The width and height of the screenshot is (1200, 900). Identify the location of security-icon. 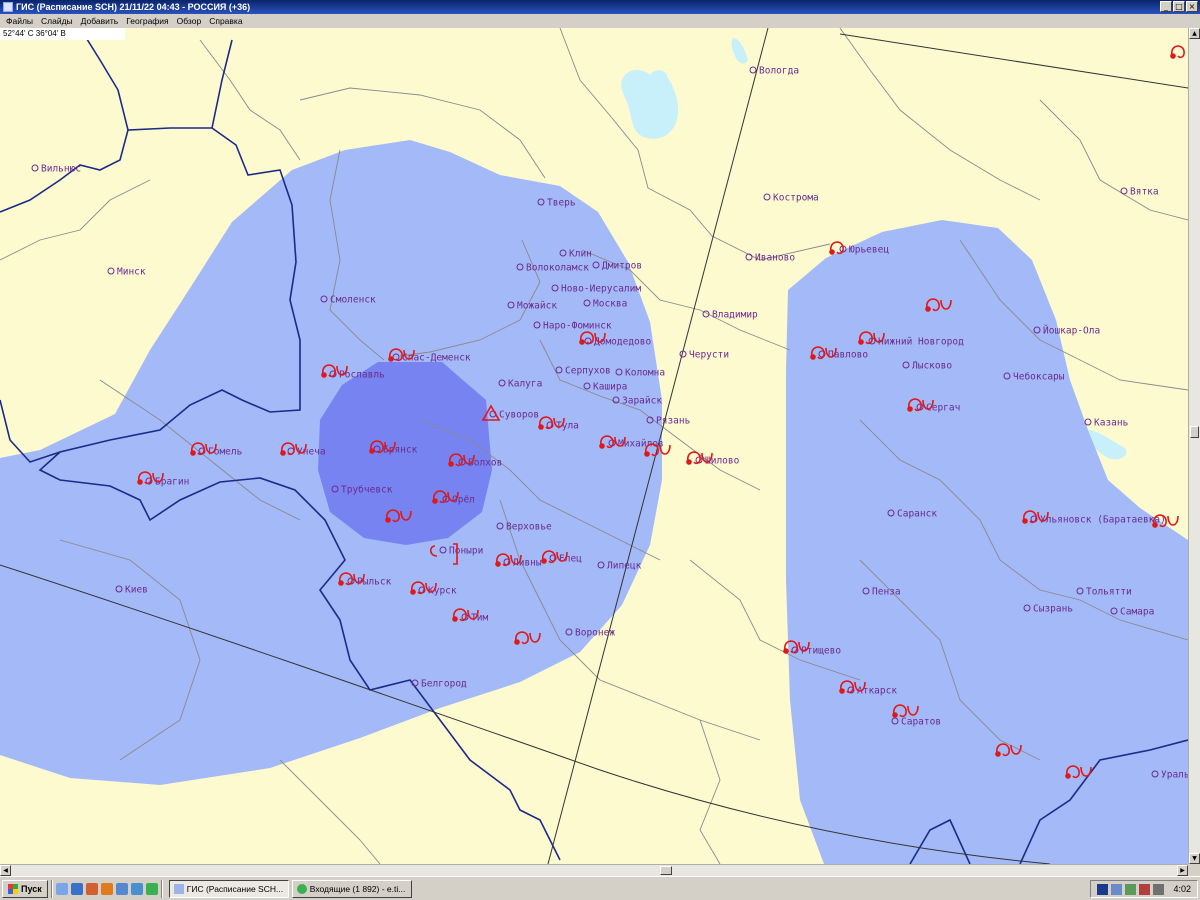
(1145, 889).